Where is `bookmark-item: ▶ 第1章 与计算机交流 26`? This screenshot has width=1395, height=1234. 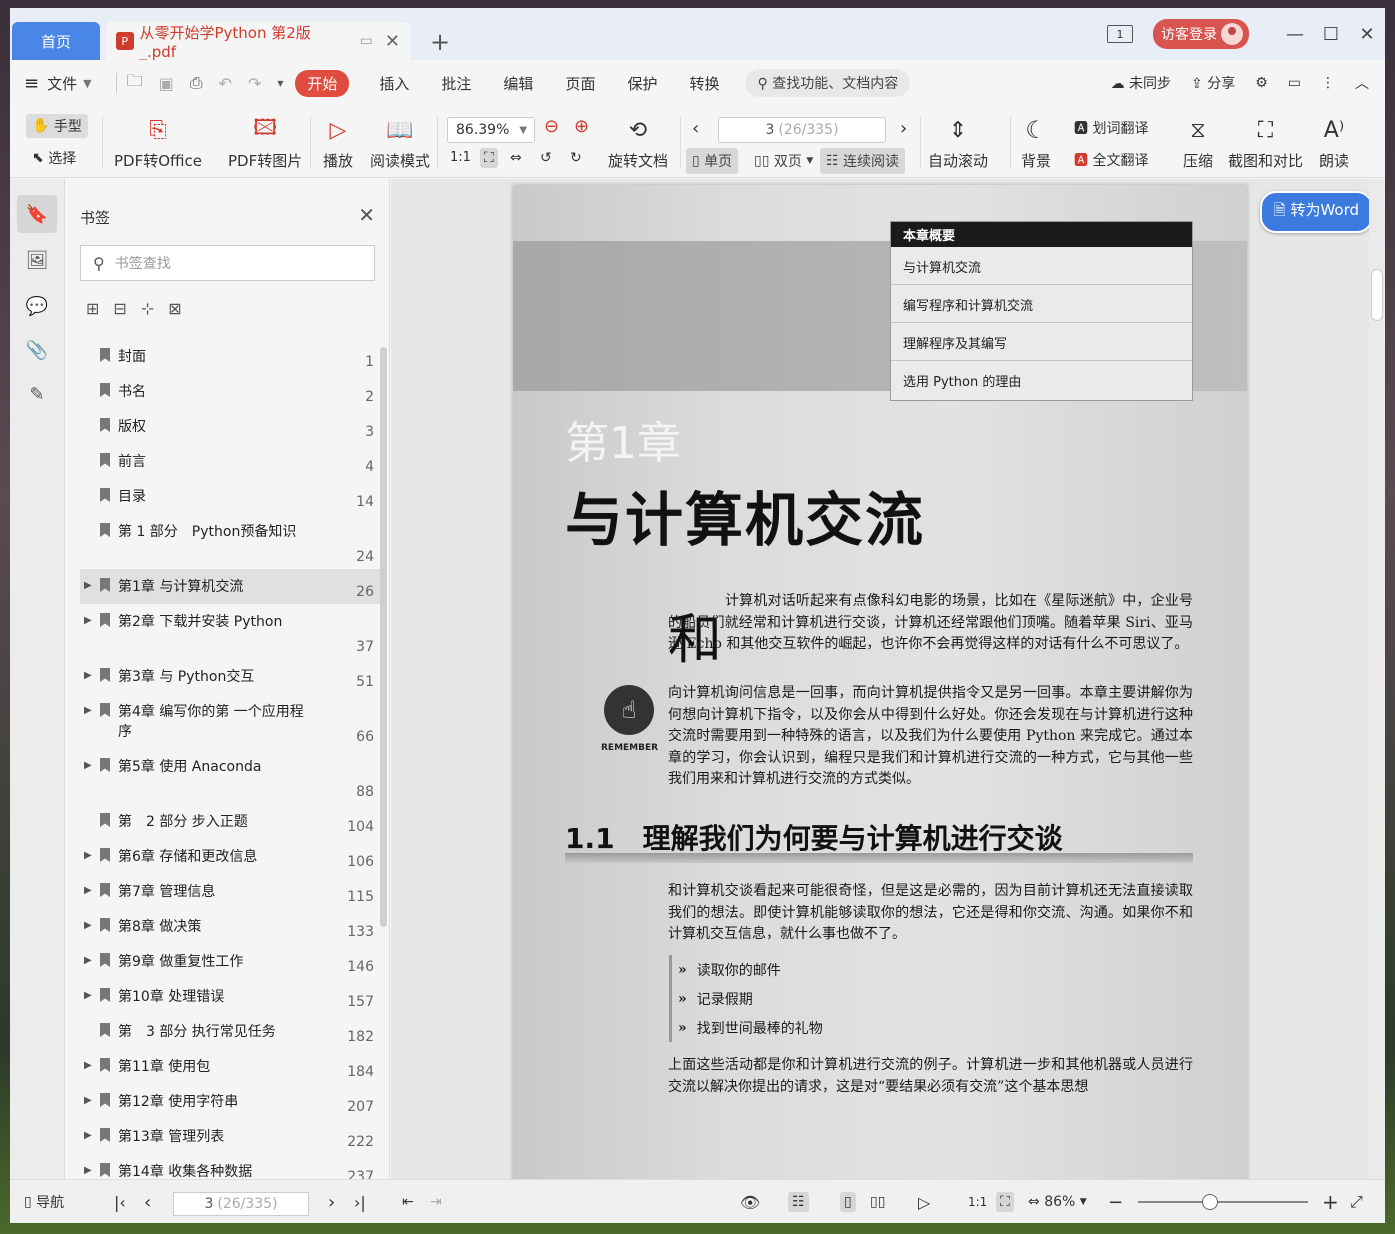 bookmark-item: ▶ 第1章 与计算机交流 26 is located at coordinates (230, 586).